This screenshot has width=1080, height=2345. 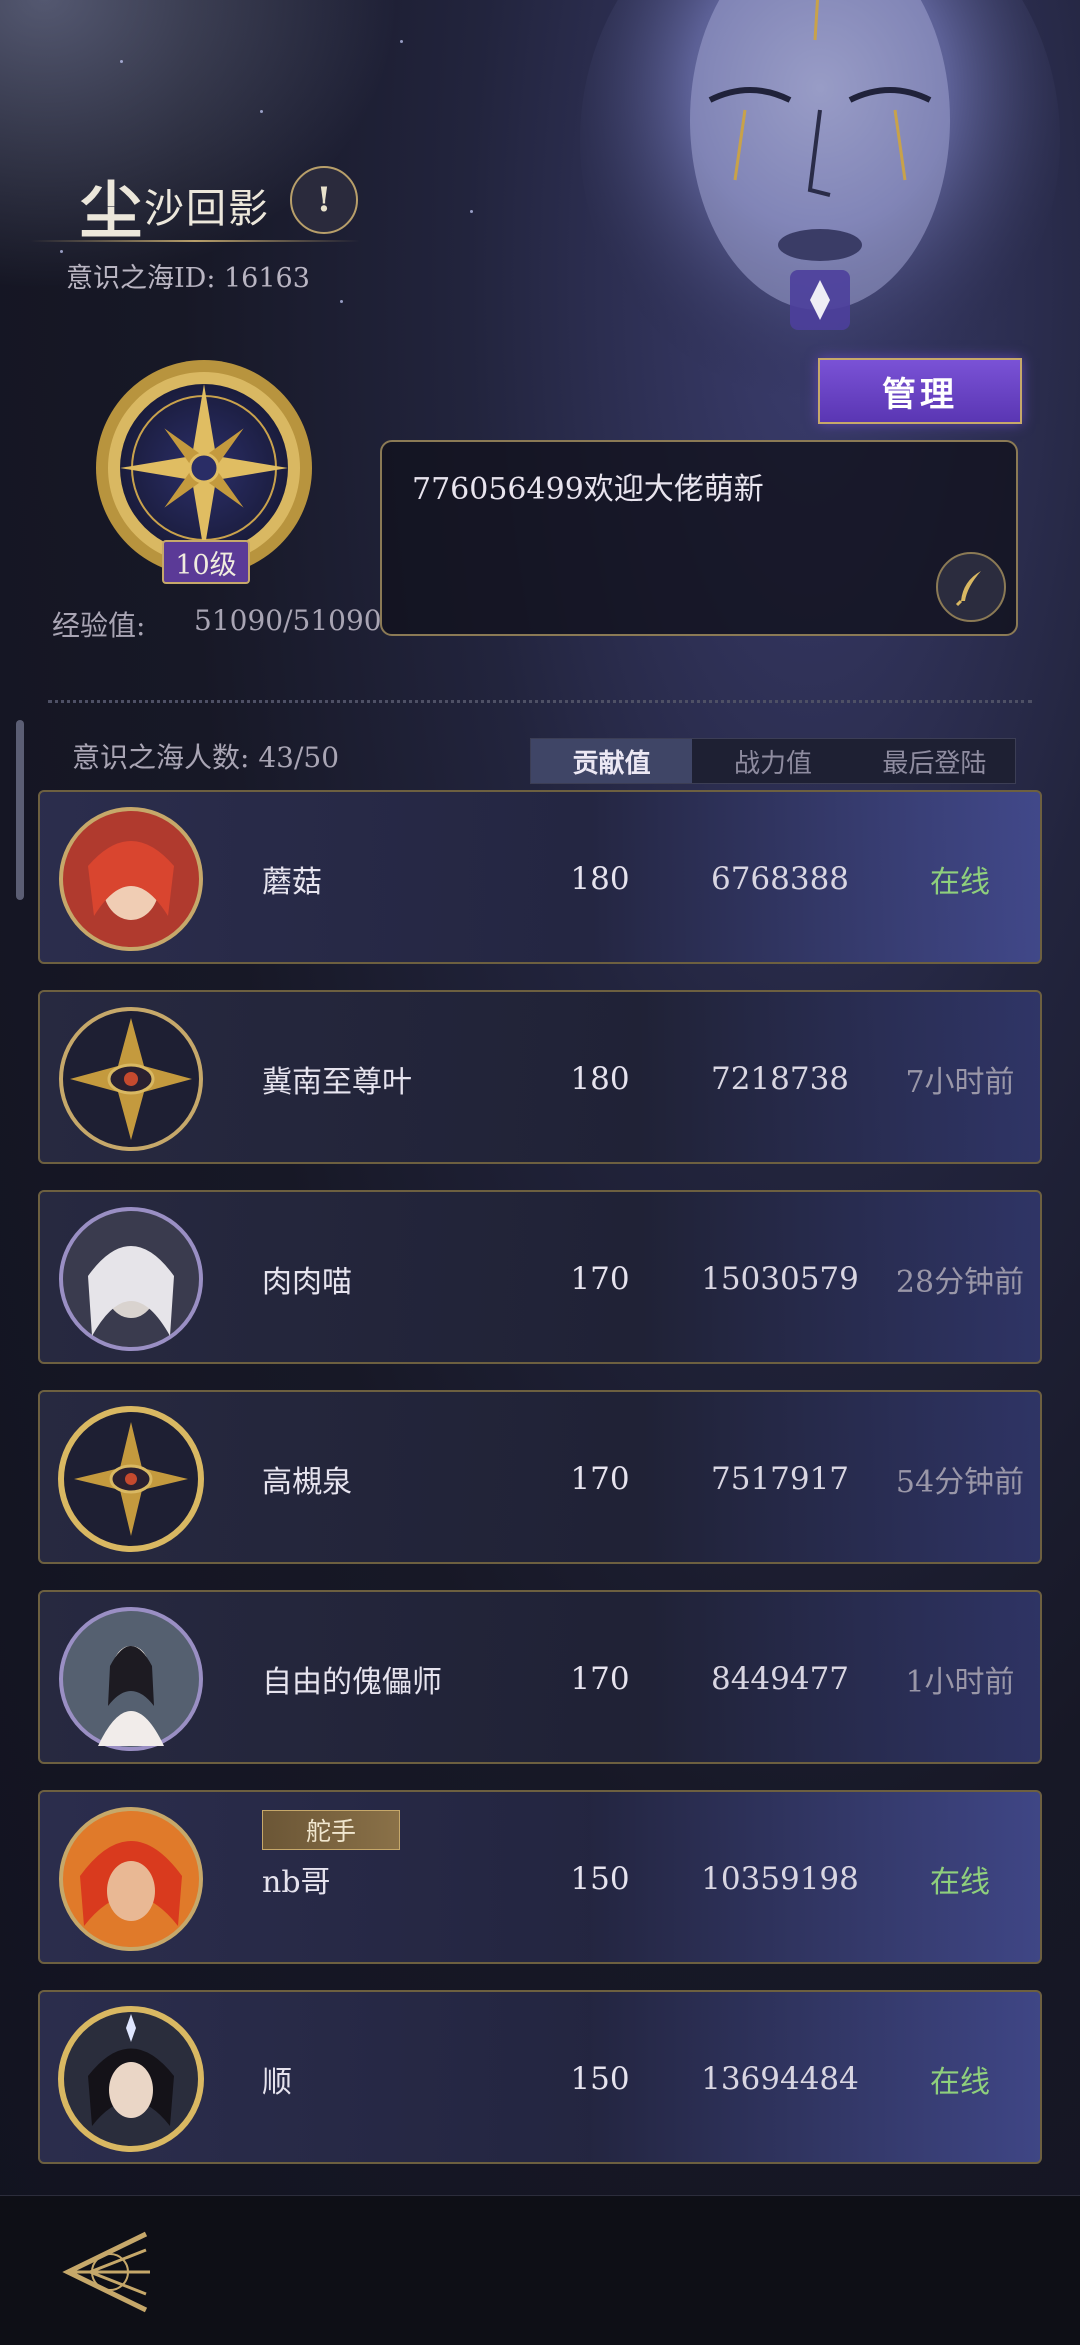 What do you see at coordinates (780, 1079) in the screenshot?
I see `member-power: 7218738` at bounding box center [780, 1079].